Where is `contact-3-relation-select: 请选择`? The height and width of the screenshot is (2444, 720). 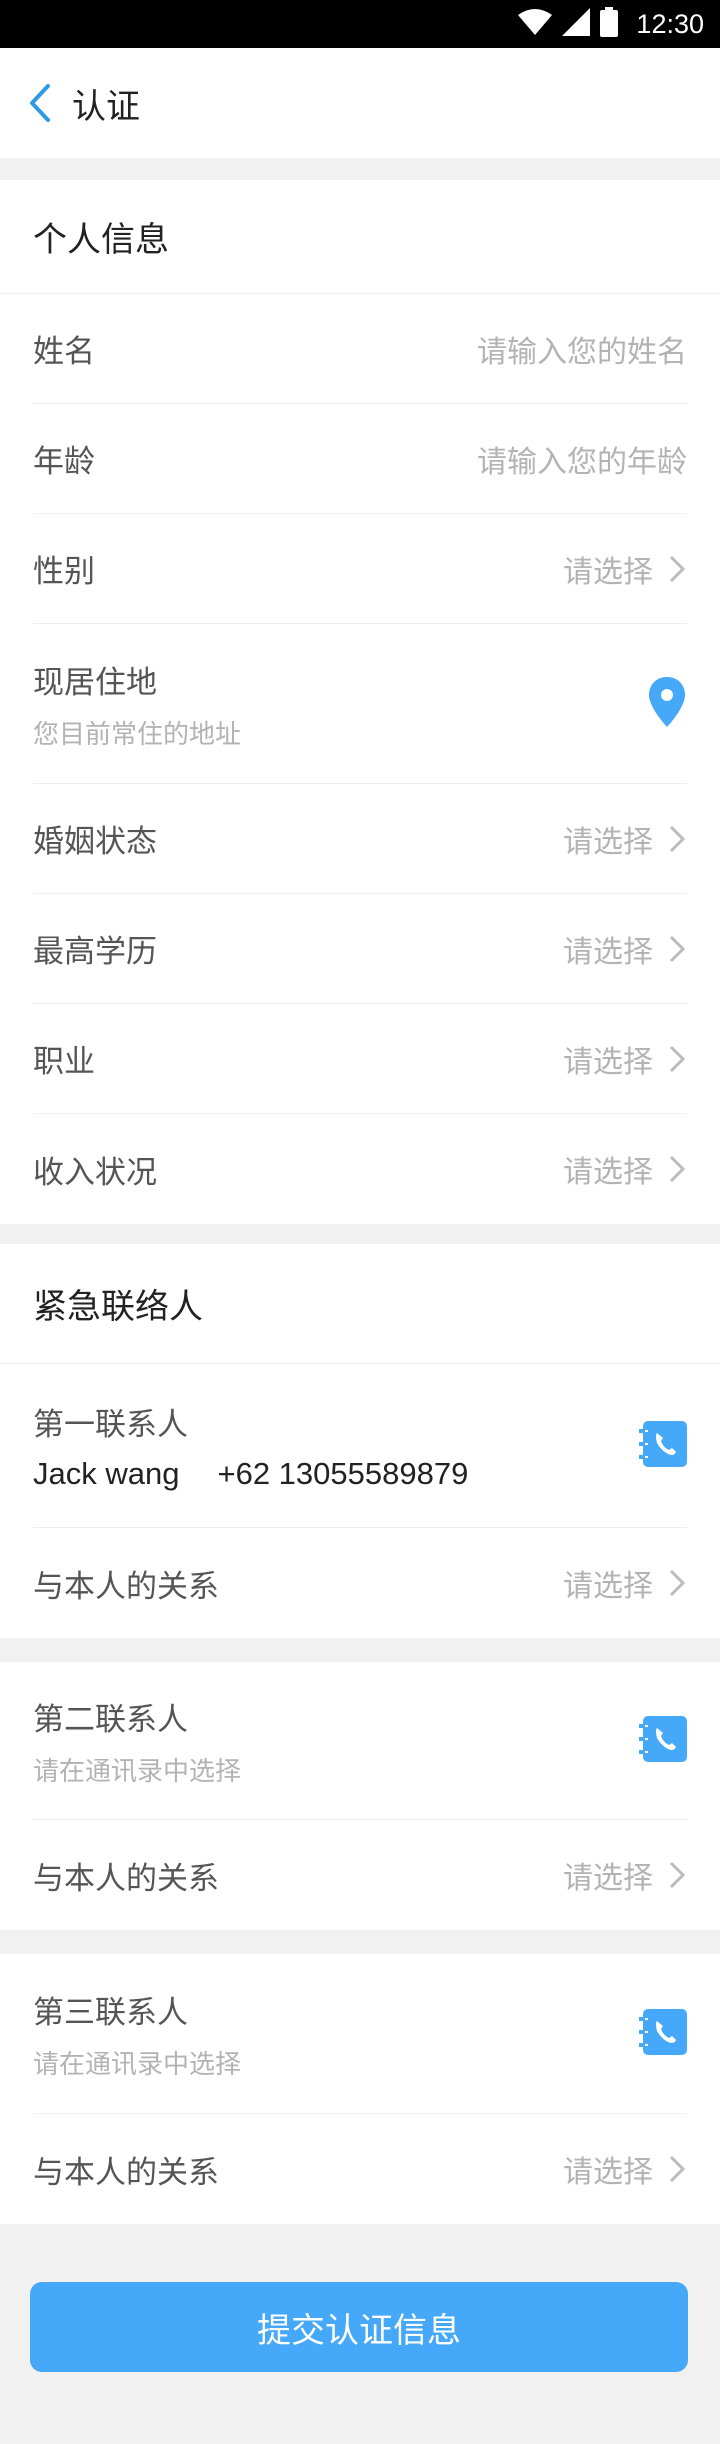
contact-3-relation-select: 请选择 is located at coordinates (608, 2169).